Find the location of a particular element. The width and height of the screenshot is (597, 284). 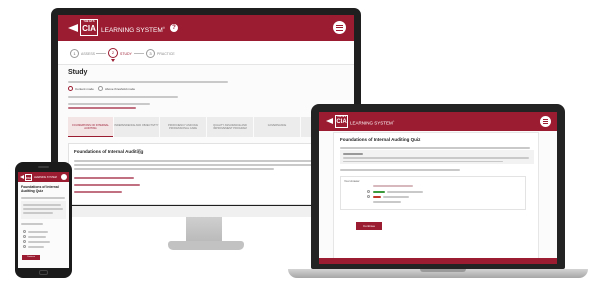

hat-icon is located at coordinates (73, 28).